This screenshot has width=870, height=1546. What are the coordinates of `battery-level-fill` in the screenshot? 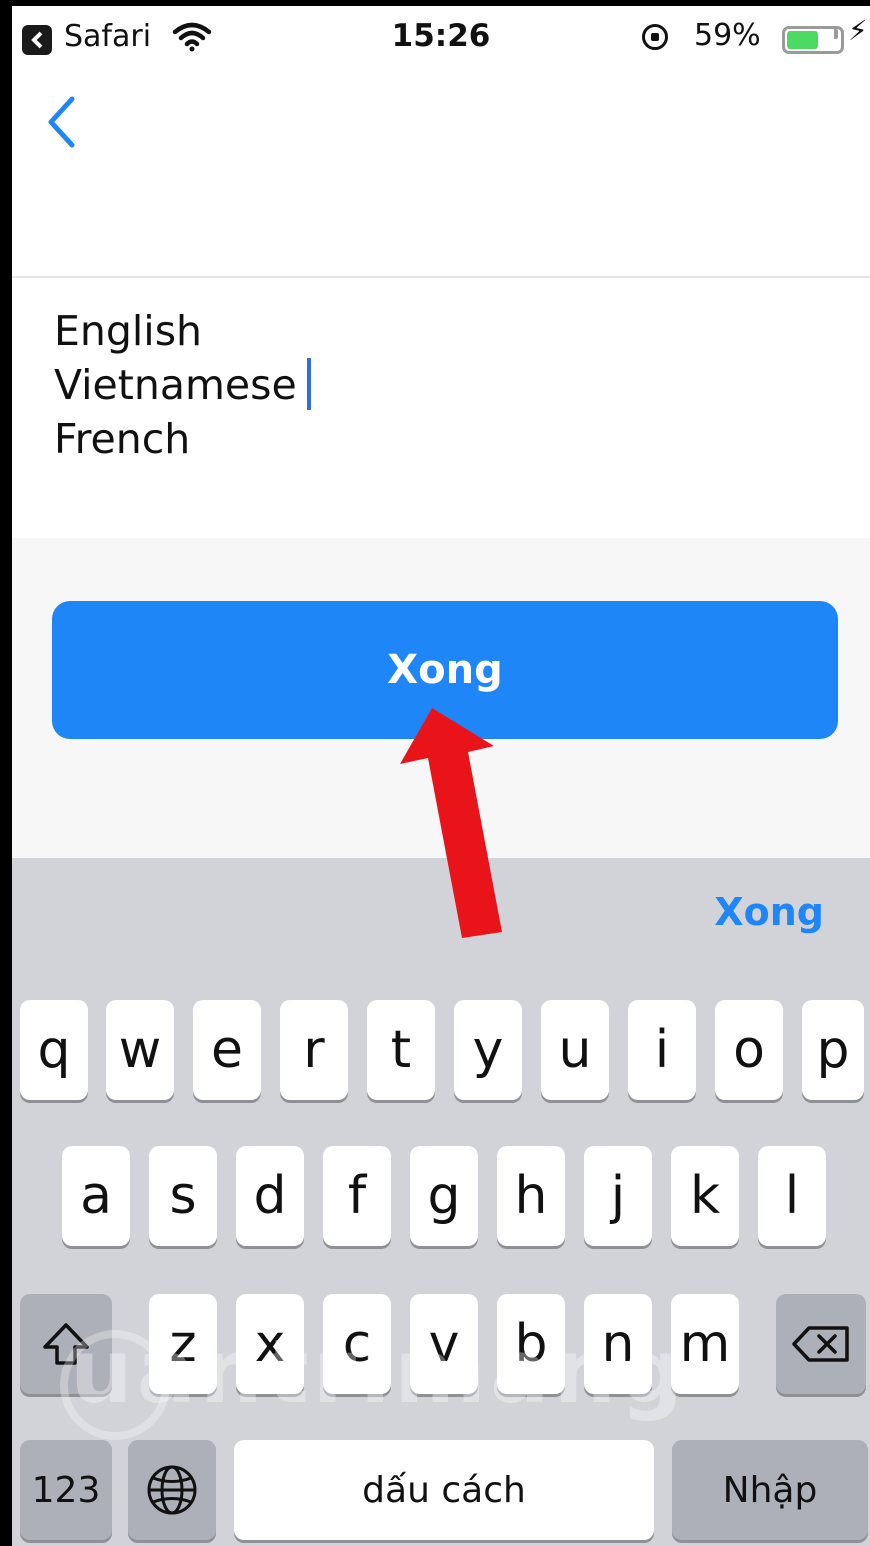 It's located at (802, 40).